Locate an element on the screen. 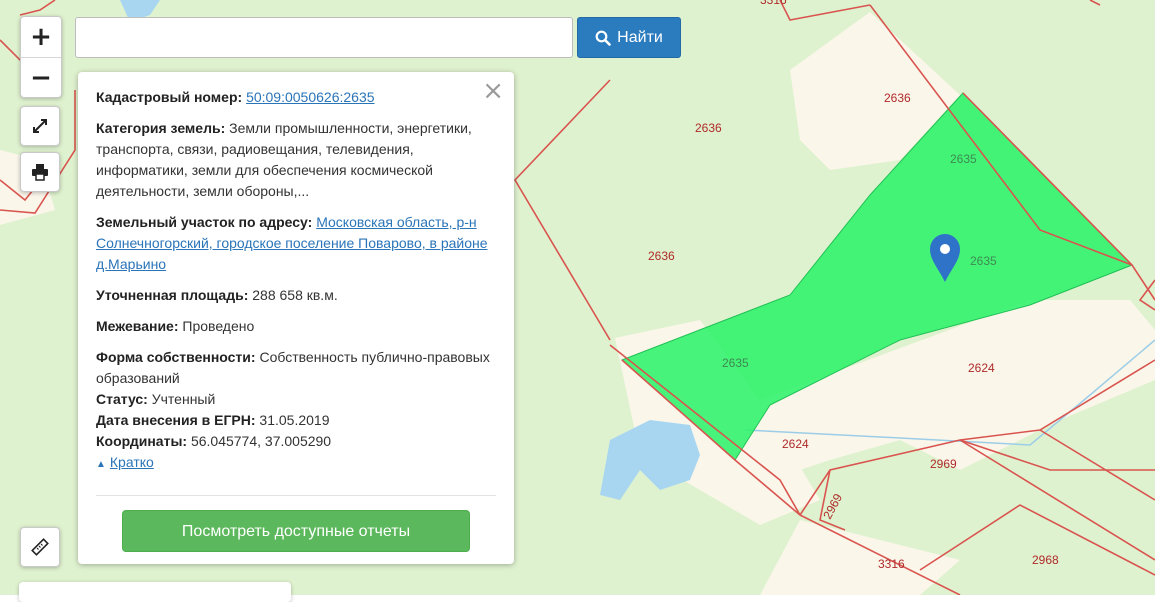  coordinates-value: 56.045774, 37.005290 is located at coordinates (261, 441).